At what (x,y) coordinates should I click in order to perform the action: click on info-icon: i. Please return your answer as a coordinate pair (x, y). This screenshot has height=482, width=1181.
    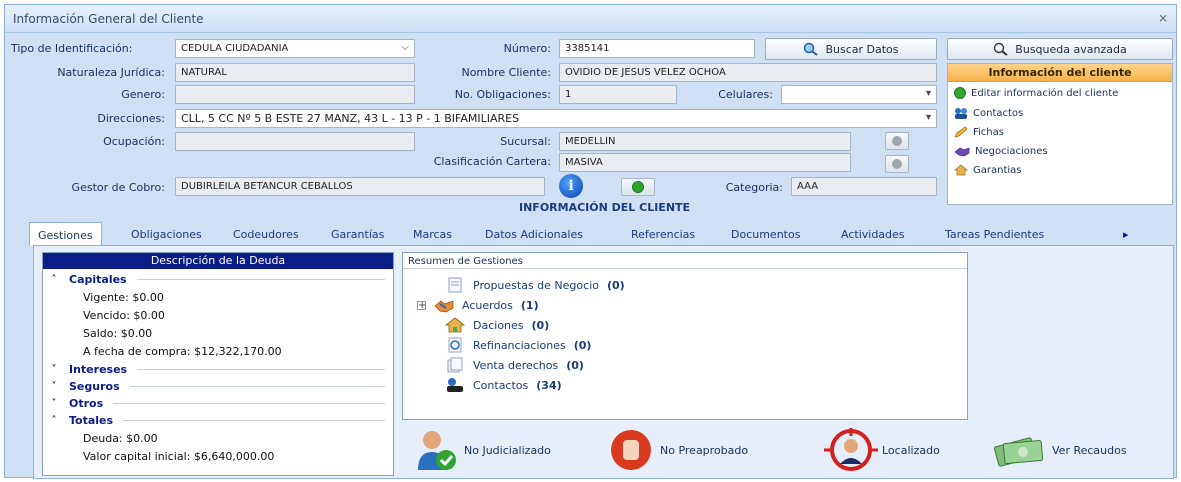
    Looking at the image, I should click on (571, 186).